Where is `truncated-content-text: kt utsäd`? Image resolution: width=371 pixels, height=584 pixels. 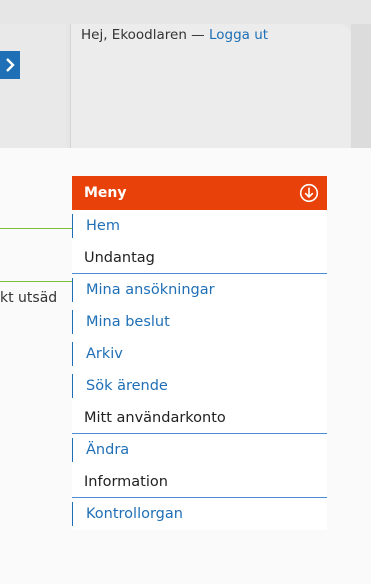
truncated-content-text: kt utsäd is located at coordinates (29, 298).